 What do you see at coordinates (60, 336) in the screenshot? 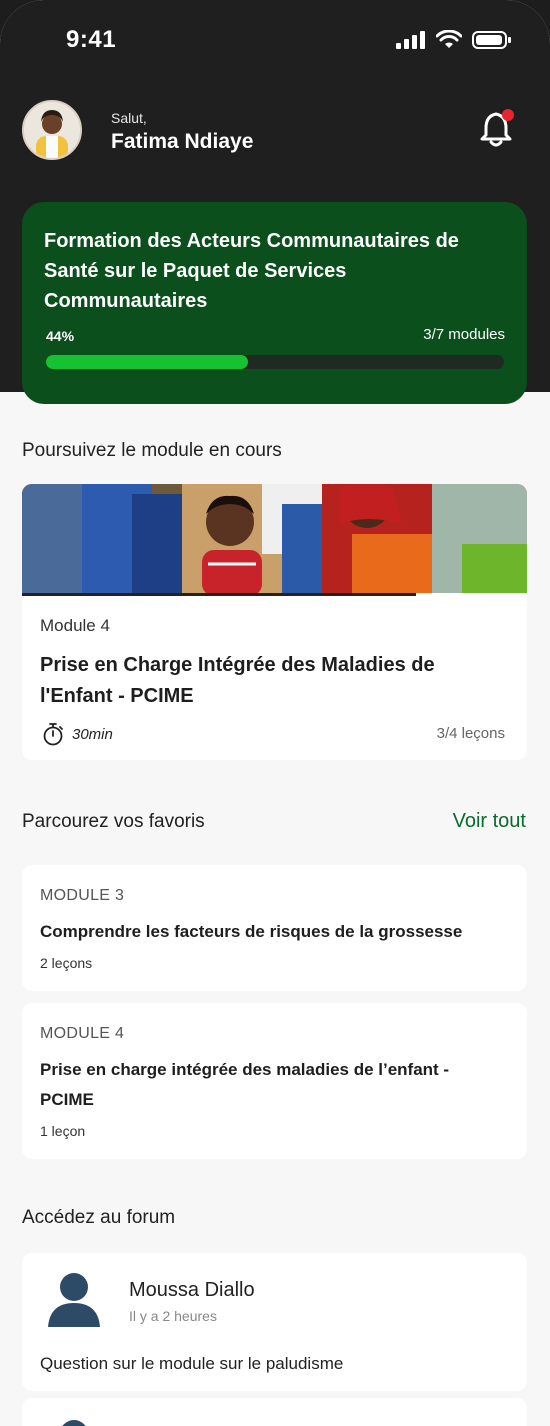
I see `course-progress-percent: 44%` at bounding box center [60, 336].